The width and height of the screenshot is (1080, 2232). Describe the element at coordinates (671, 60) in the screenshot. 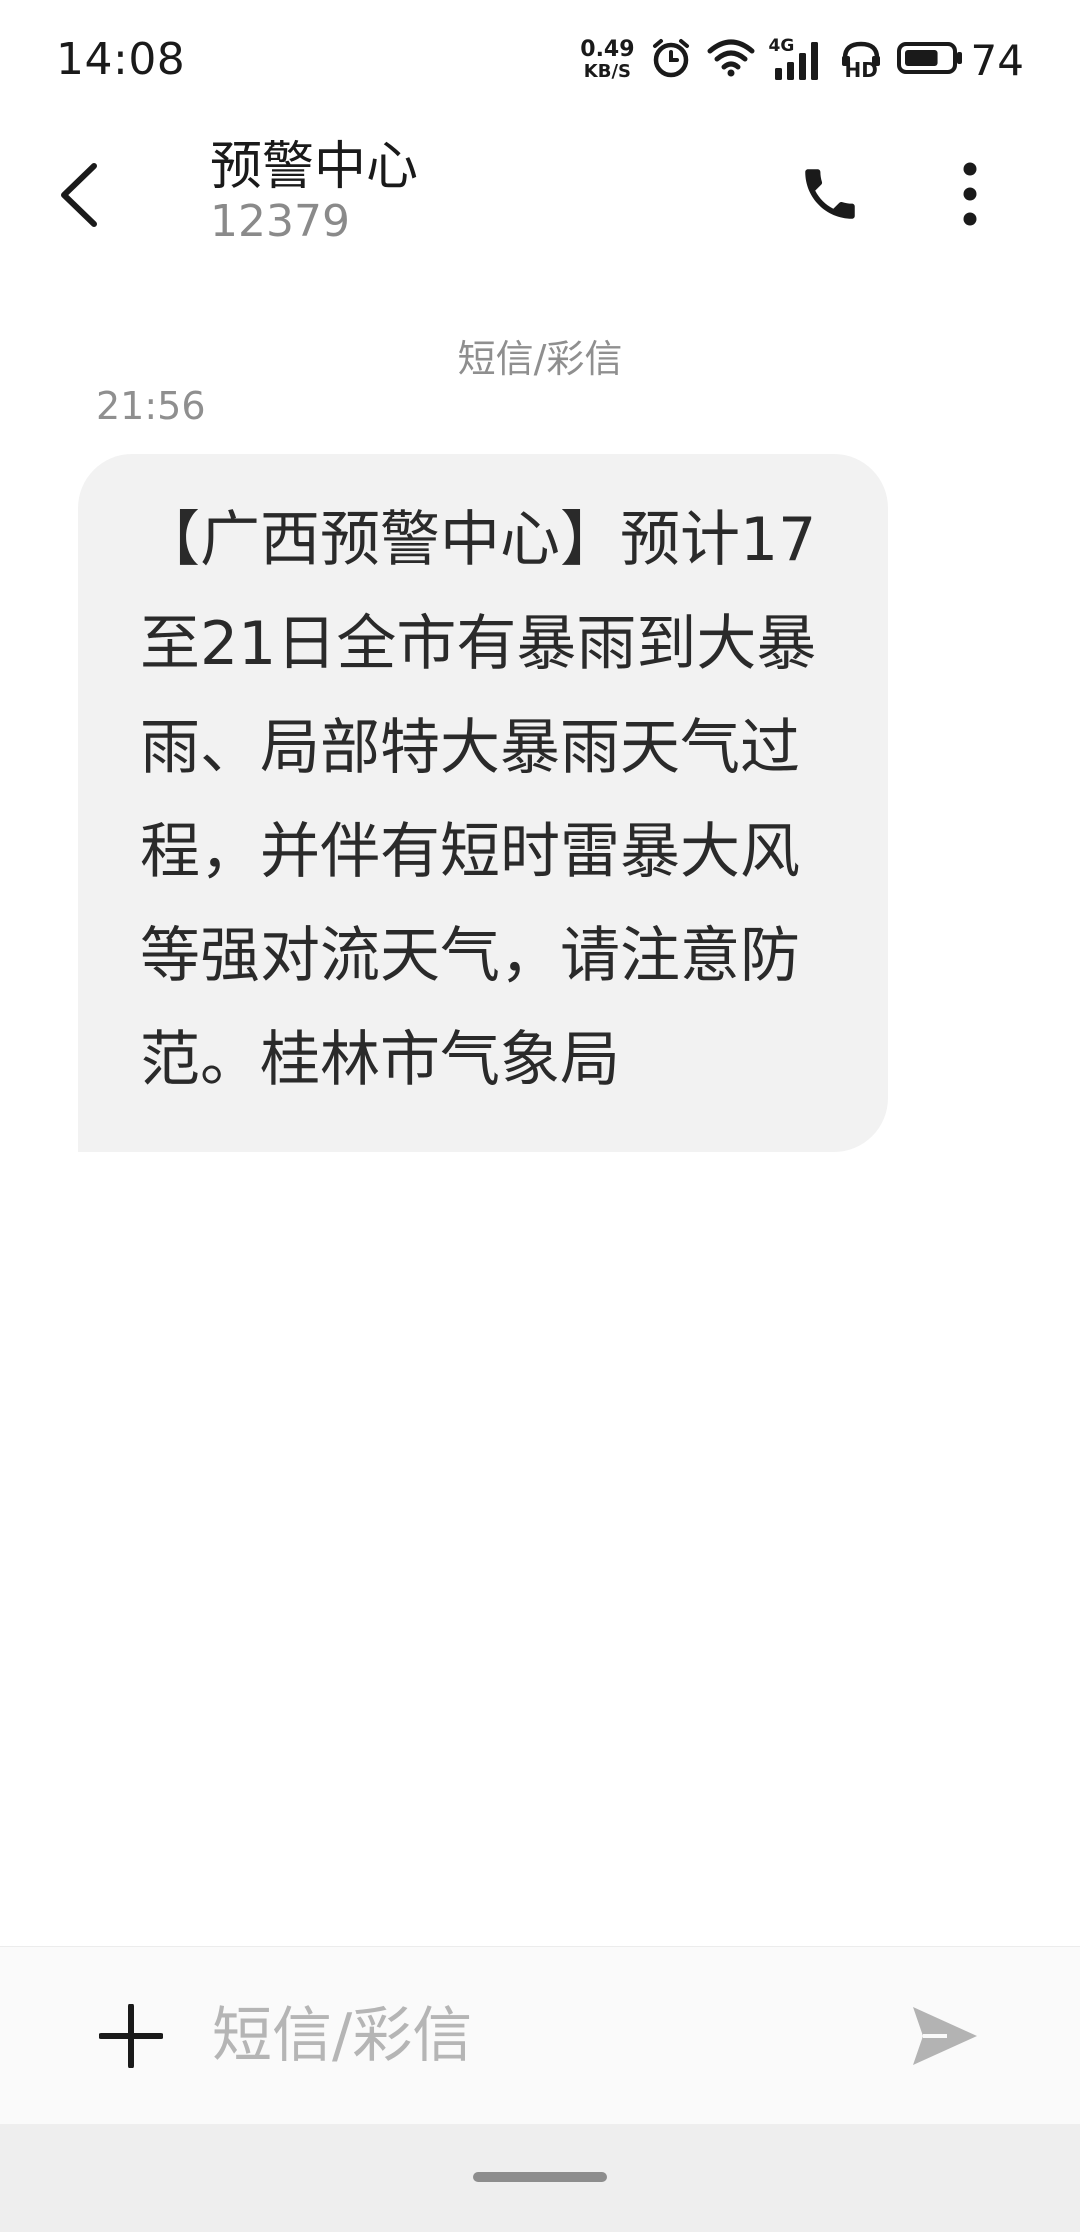

I see `alarm-icon` at that location.